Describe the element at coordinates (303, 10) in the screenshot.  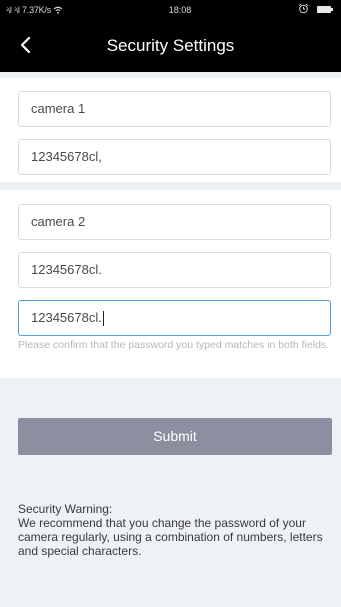
I see `alarm-icon` at that location.